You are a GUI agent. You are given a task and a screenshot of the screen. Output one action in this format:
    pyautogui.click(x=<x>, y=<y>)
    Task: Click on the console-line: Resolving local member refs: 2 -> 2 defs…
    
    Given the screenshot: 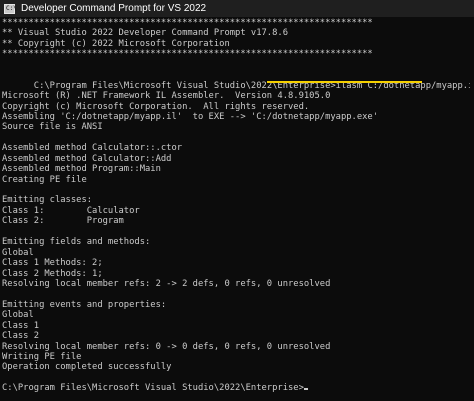 What is the action you would take?
    pyautogui.click(x=166, y=283)
    